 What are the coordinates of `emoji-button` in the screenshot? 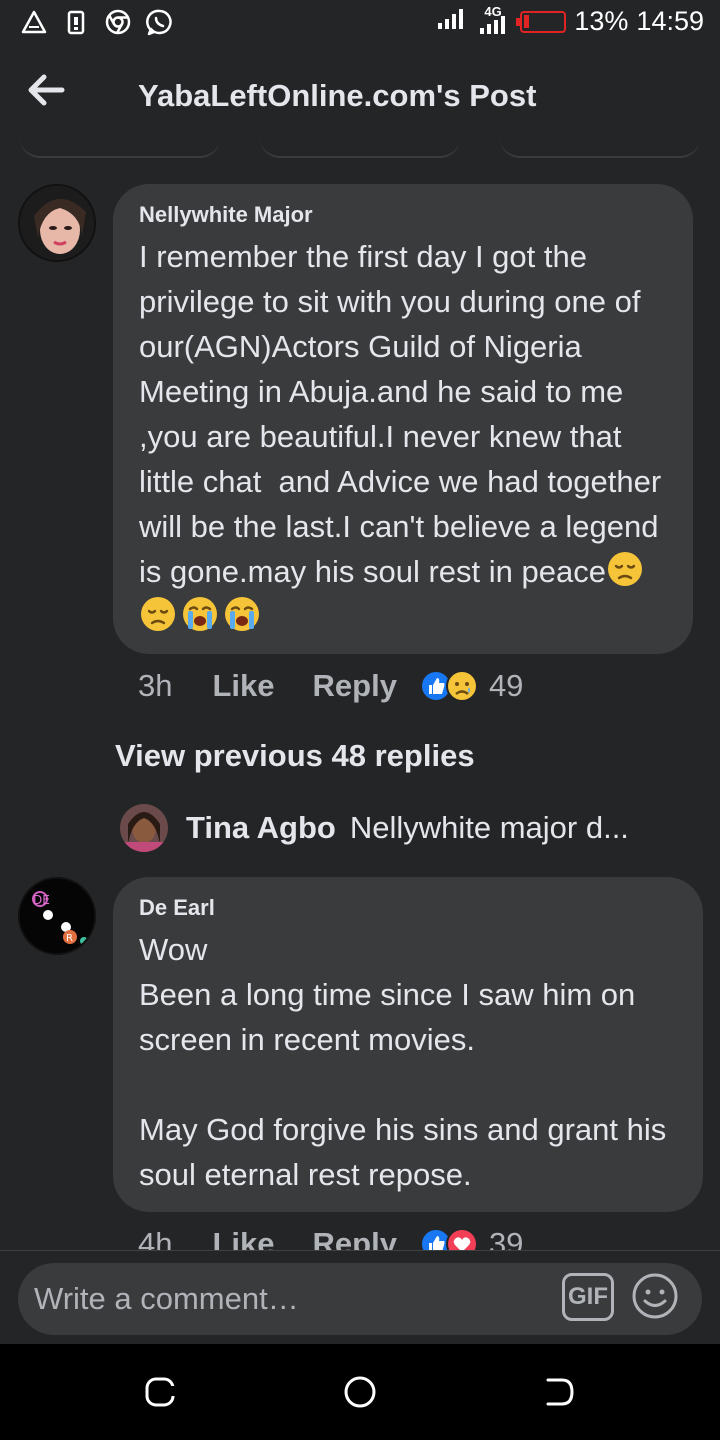 It's located at (655, 1296).